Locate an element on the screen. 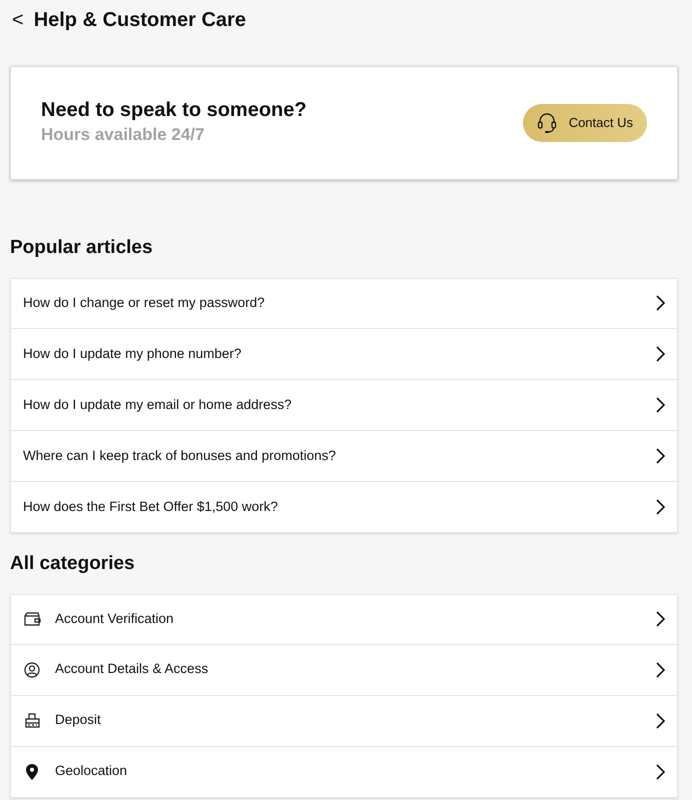 The height and width of the screenshot is (800, 692). card-subheading: Hours available 24/7 is located at coordinates (123, 135).